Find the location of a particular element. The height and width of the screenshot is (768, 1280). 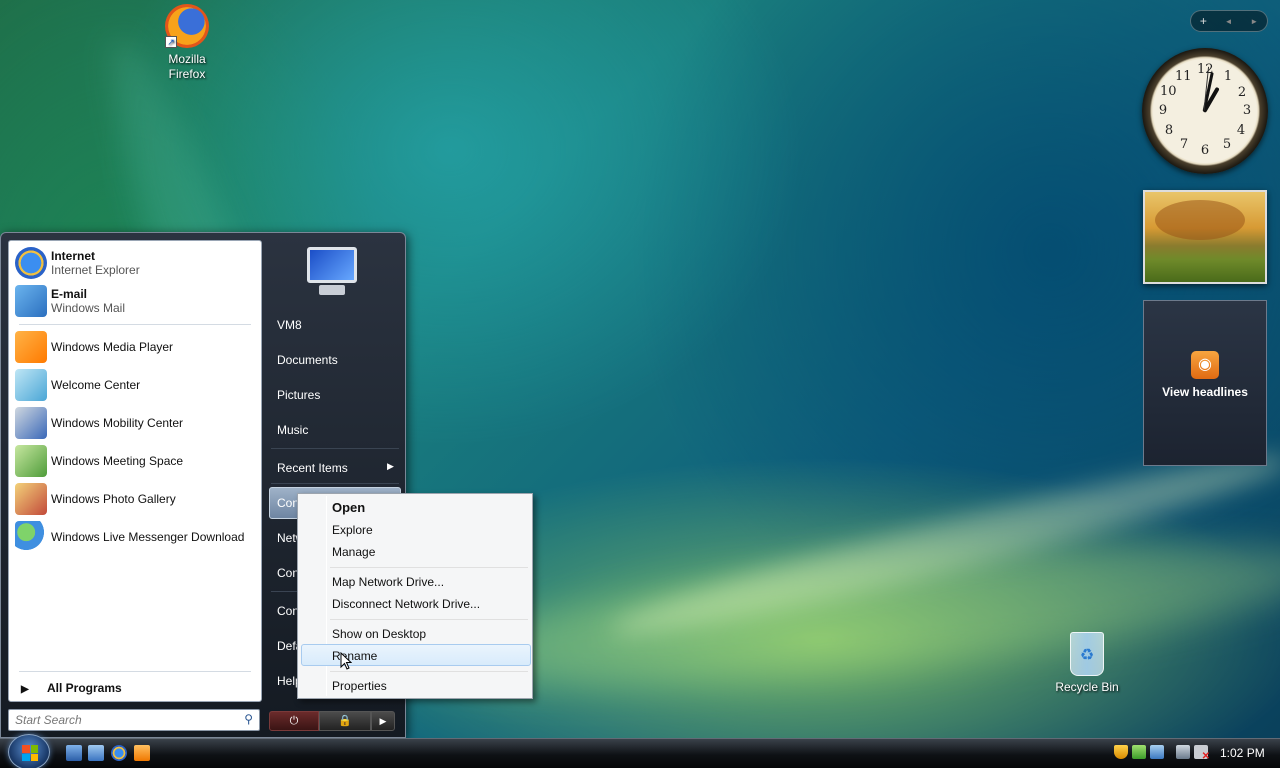

internet-explorer-icon is located at coordinates (31, 263).